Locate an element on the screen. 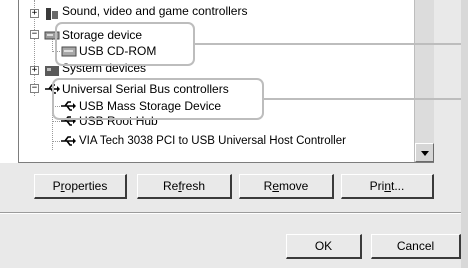  computer-board-icon is located at coordinates (52, 71).